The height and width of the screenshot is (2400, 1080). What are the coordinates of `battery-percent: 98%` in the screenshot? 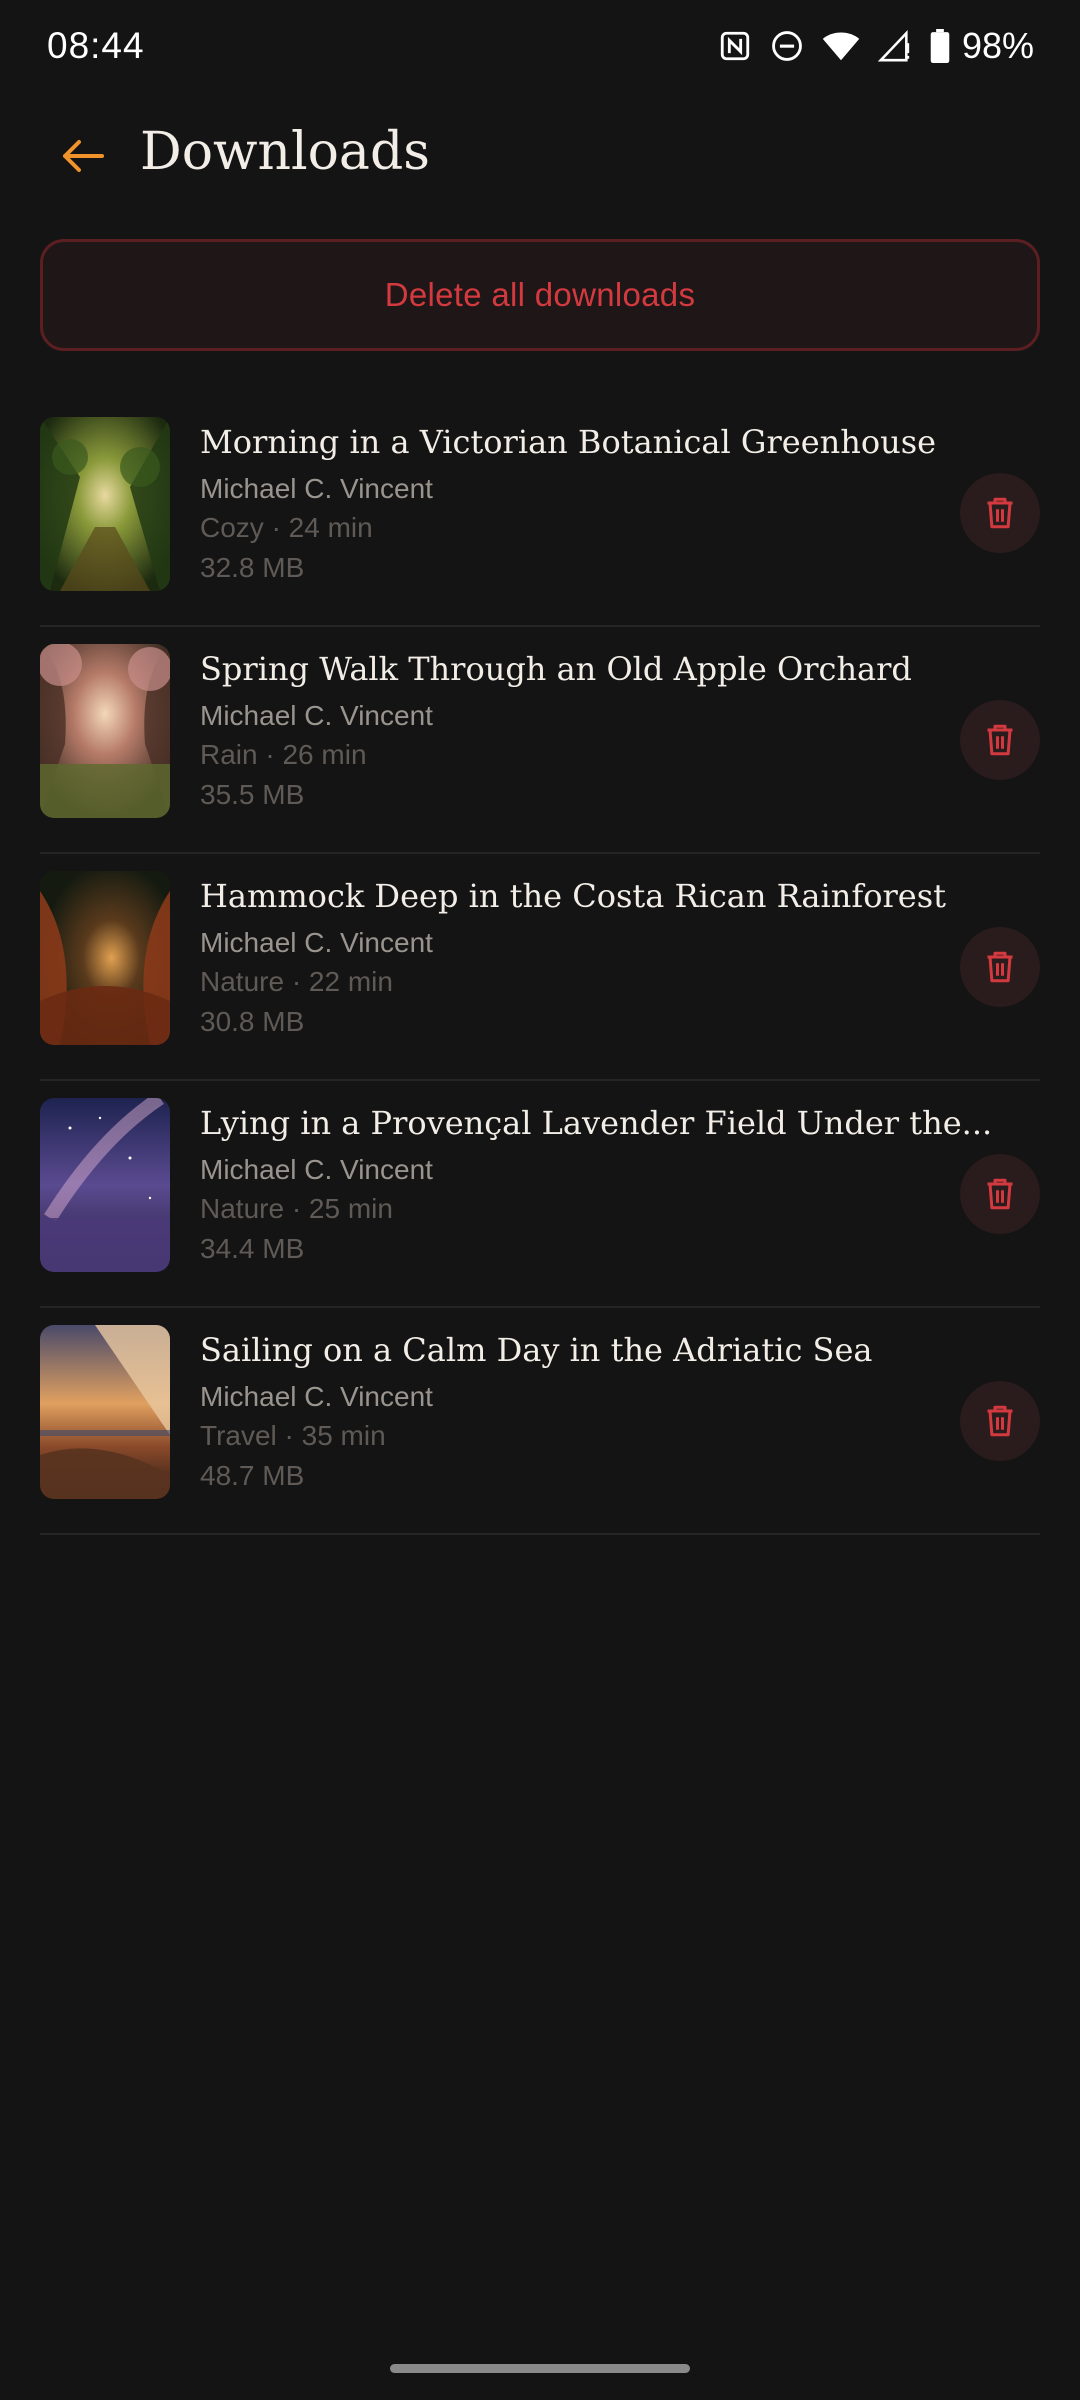 It's located at (997, 45).